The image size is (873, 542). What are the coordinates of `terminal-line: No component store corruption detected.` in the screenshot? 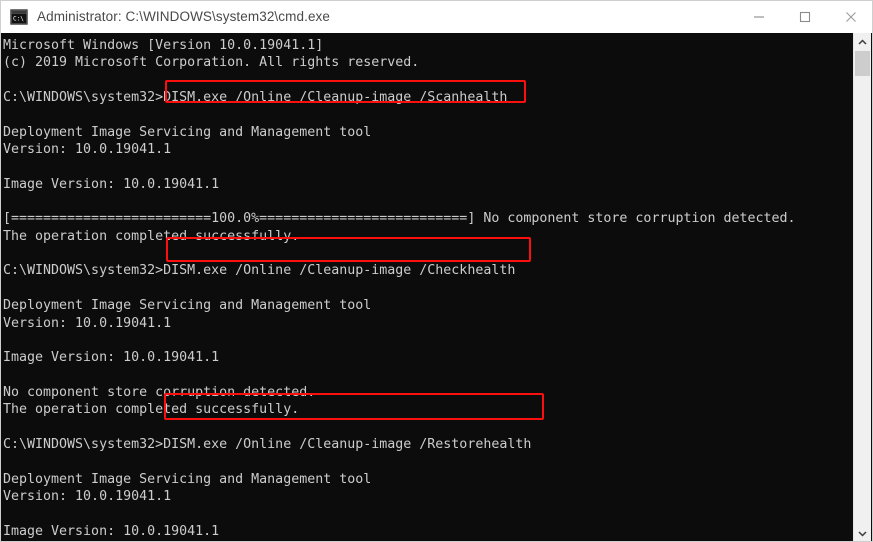 It's located at (159, 392).